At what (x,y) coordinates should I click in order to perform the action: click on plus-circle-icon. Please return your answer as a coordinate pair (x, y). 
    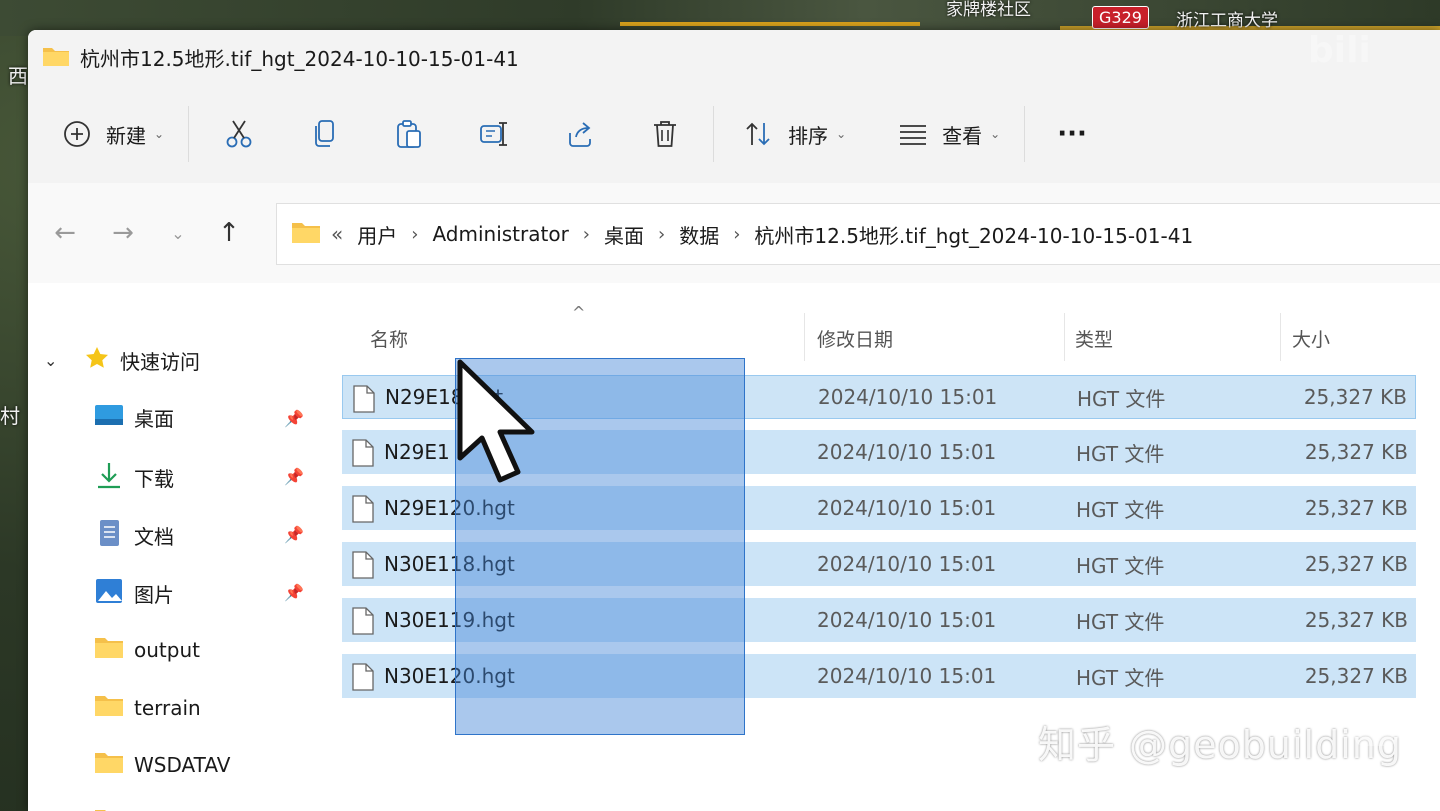
    Looking at the image, I should click on (77, 134).